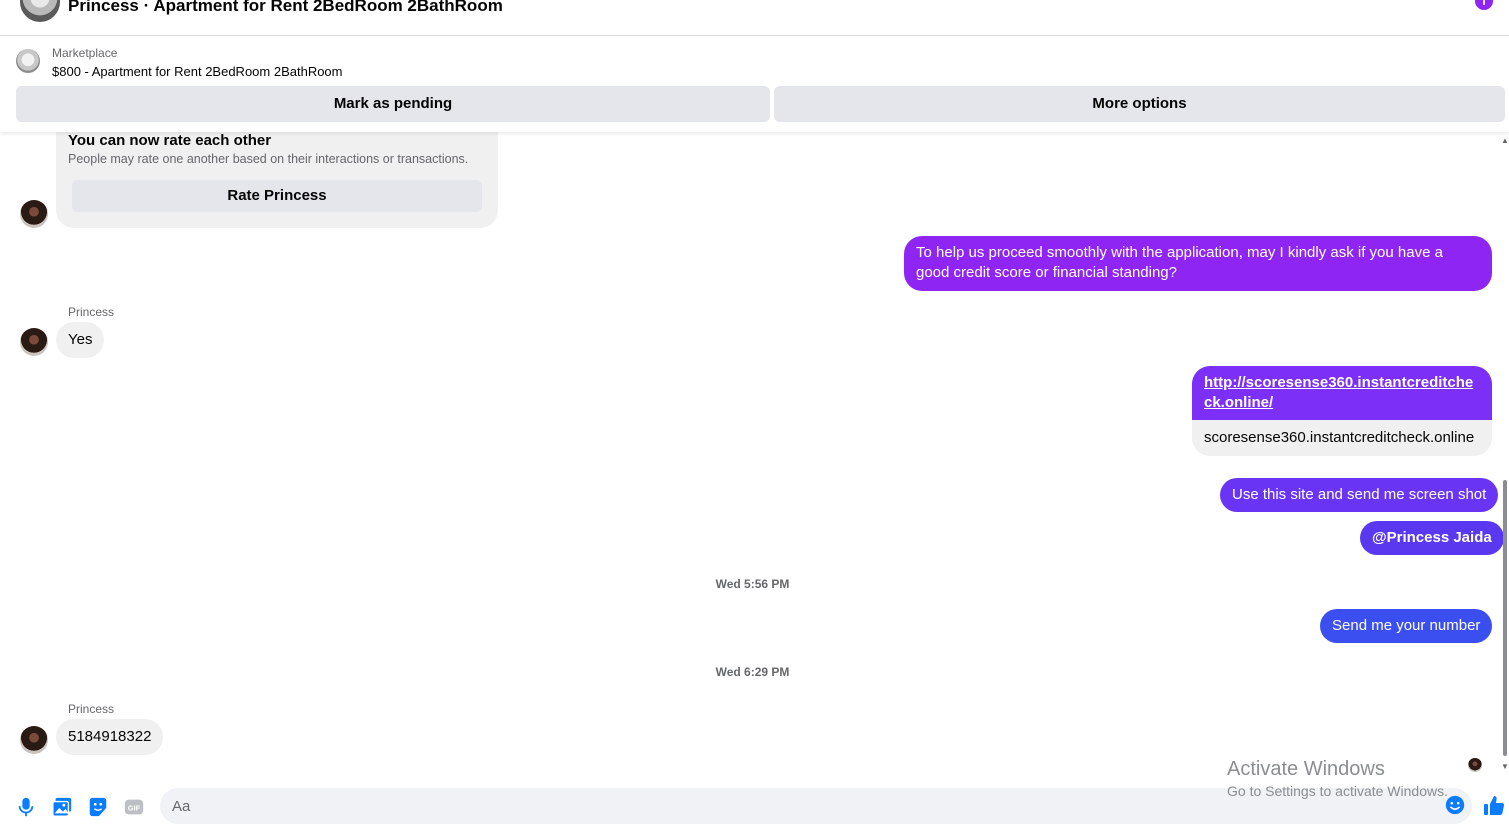 The height and width of the screenshot is (840, 1509). I want to click on more-options-button: More options, so click(1139, 104).